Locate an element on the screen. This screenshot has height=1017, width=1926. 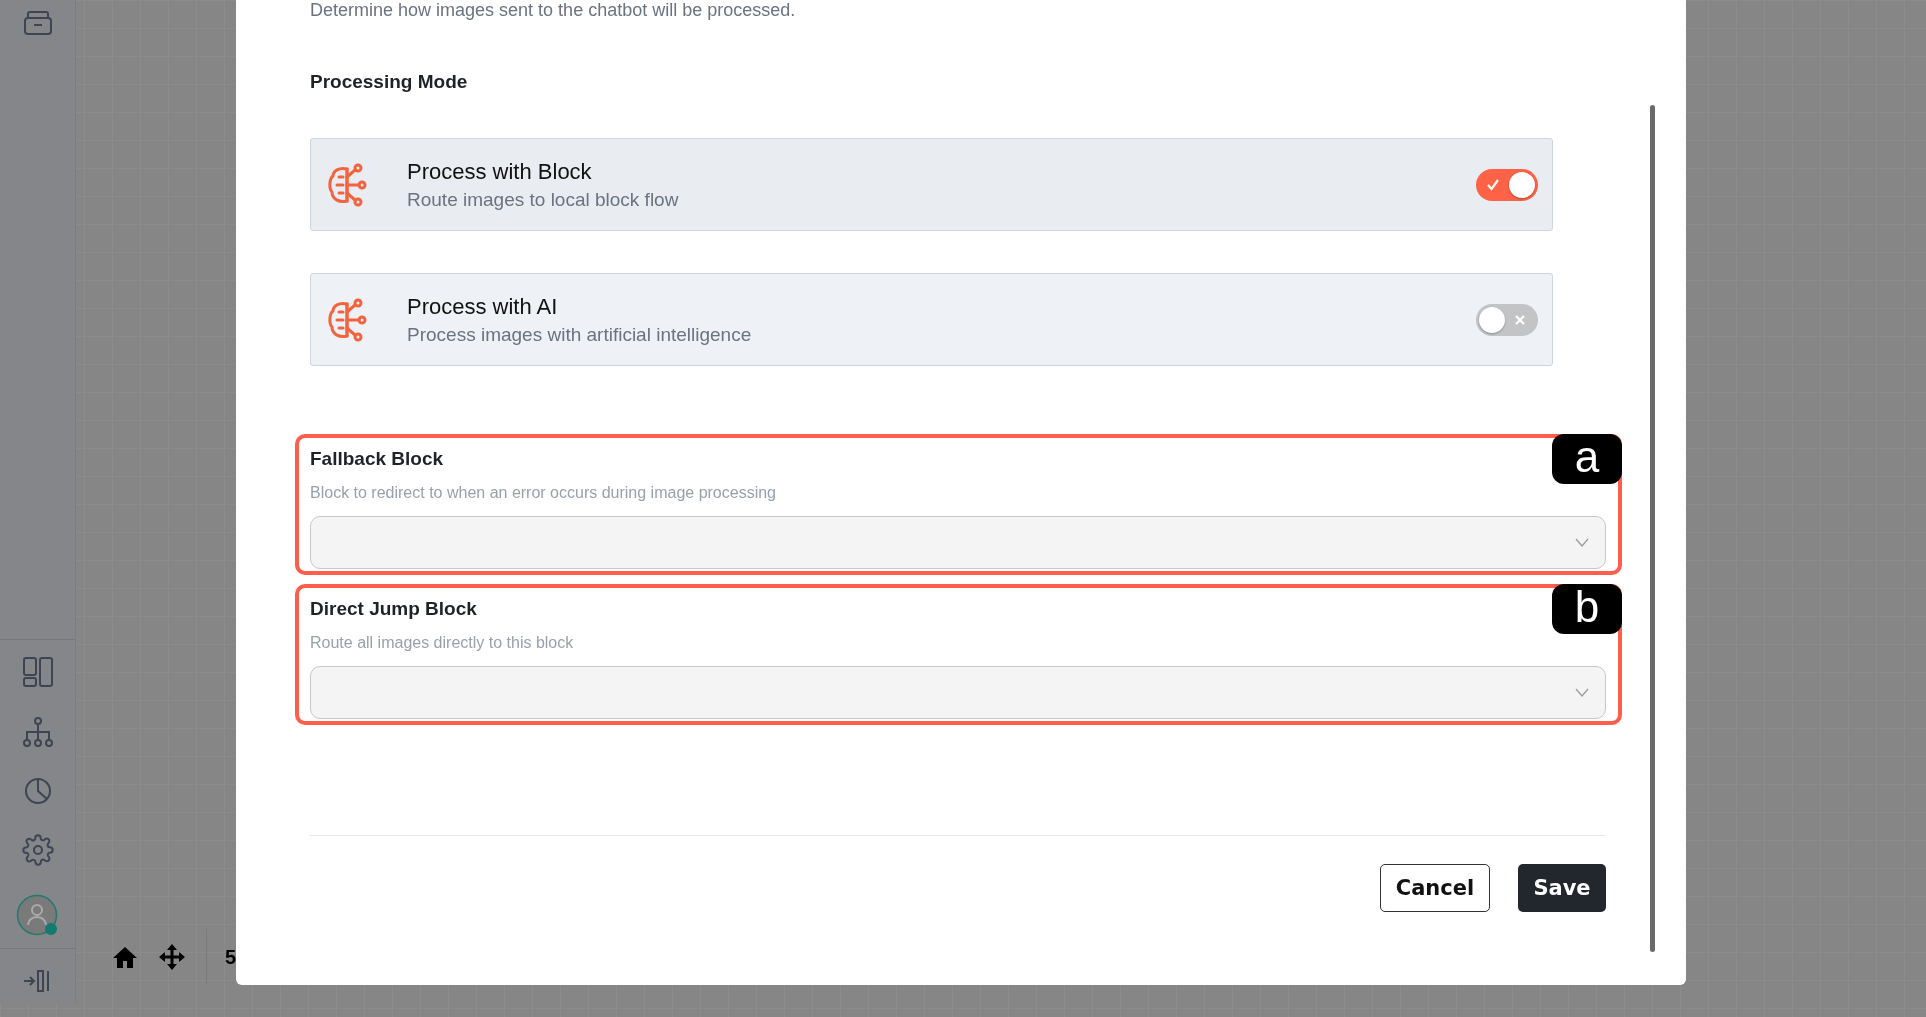
field-hint: Block to redirect to when an error occurs during image processing is located at coordinates (543, 493).